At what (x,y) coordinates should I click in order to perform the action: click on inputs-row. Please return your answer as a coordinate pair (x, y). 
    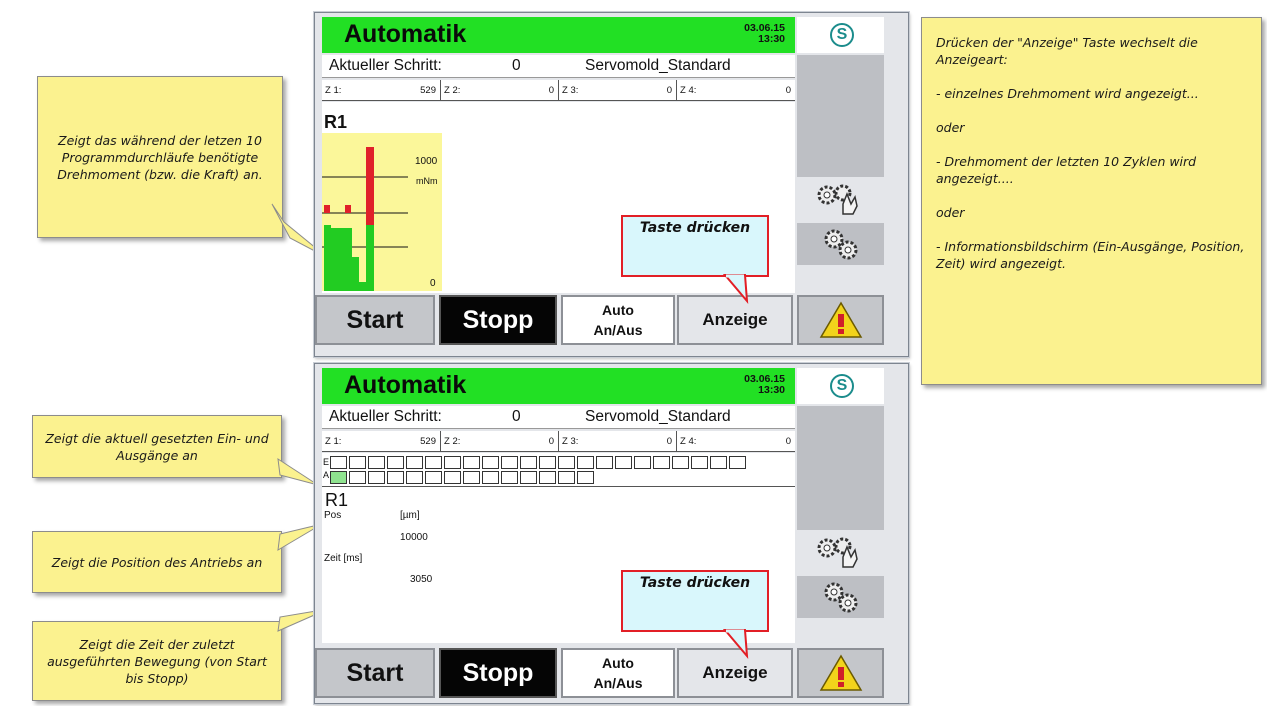
    Looking at the image, I should click on (539, 462).